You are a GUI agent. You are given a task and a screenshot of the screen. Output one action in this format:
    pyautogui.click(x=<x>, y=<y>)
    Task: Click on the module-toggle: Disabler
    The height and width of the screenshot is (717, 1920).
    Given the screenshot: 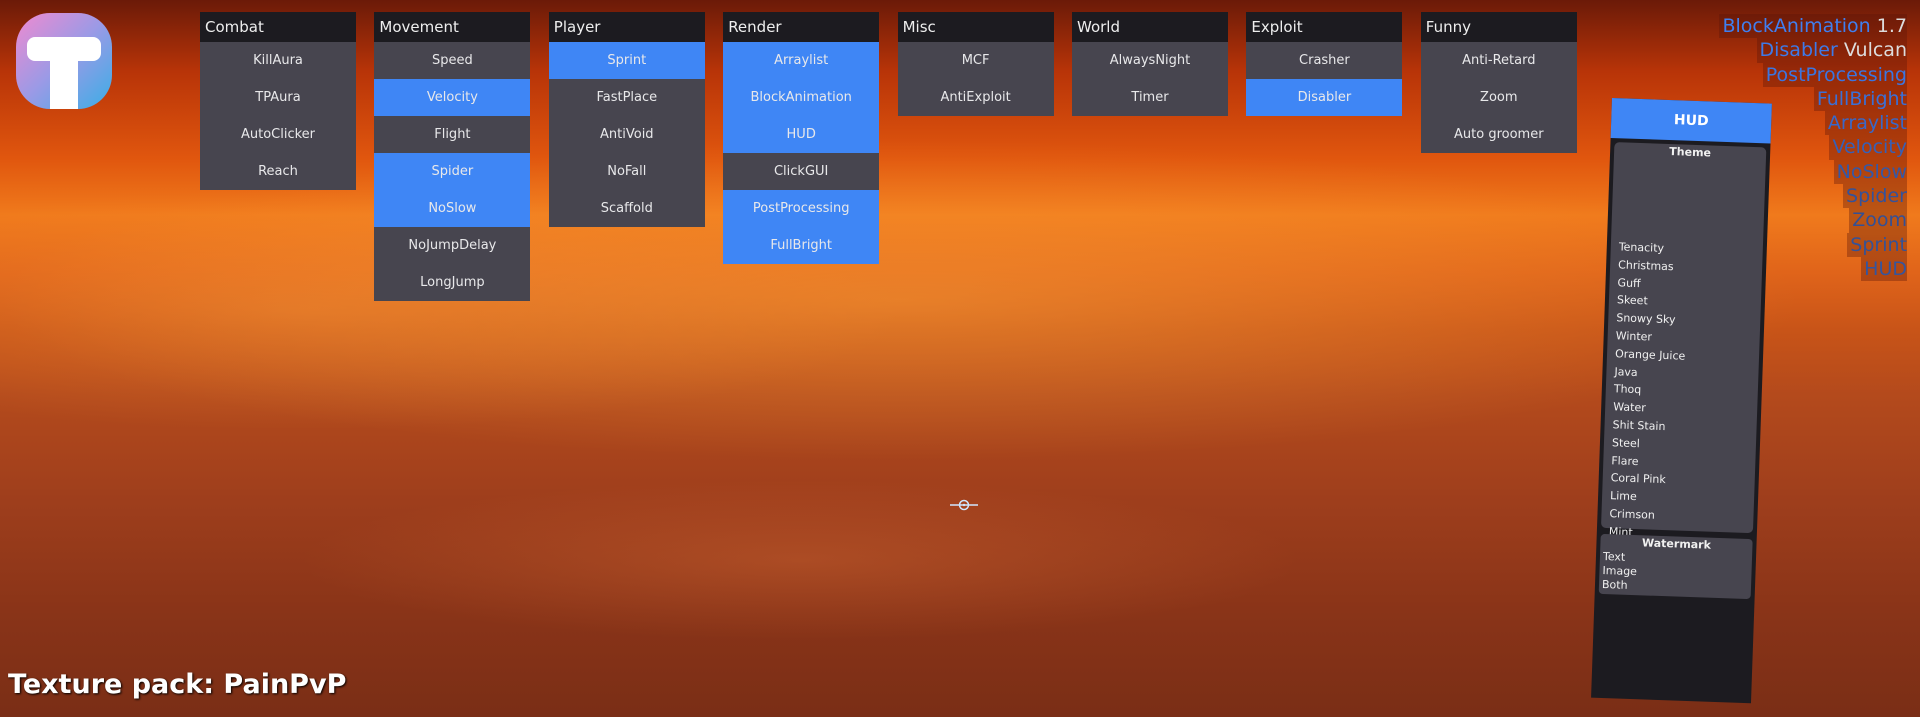 What is the action you would take?
    pyautogui.click(x=1324, y=97)
    